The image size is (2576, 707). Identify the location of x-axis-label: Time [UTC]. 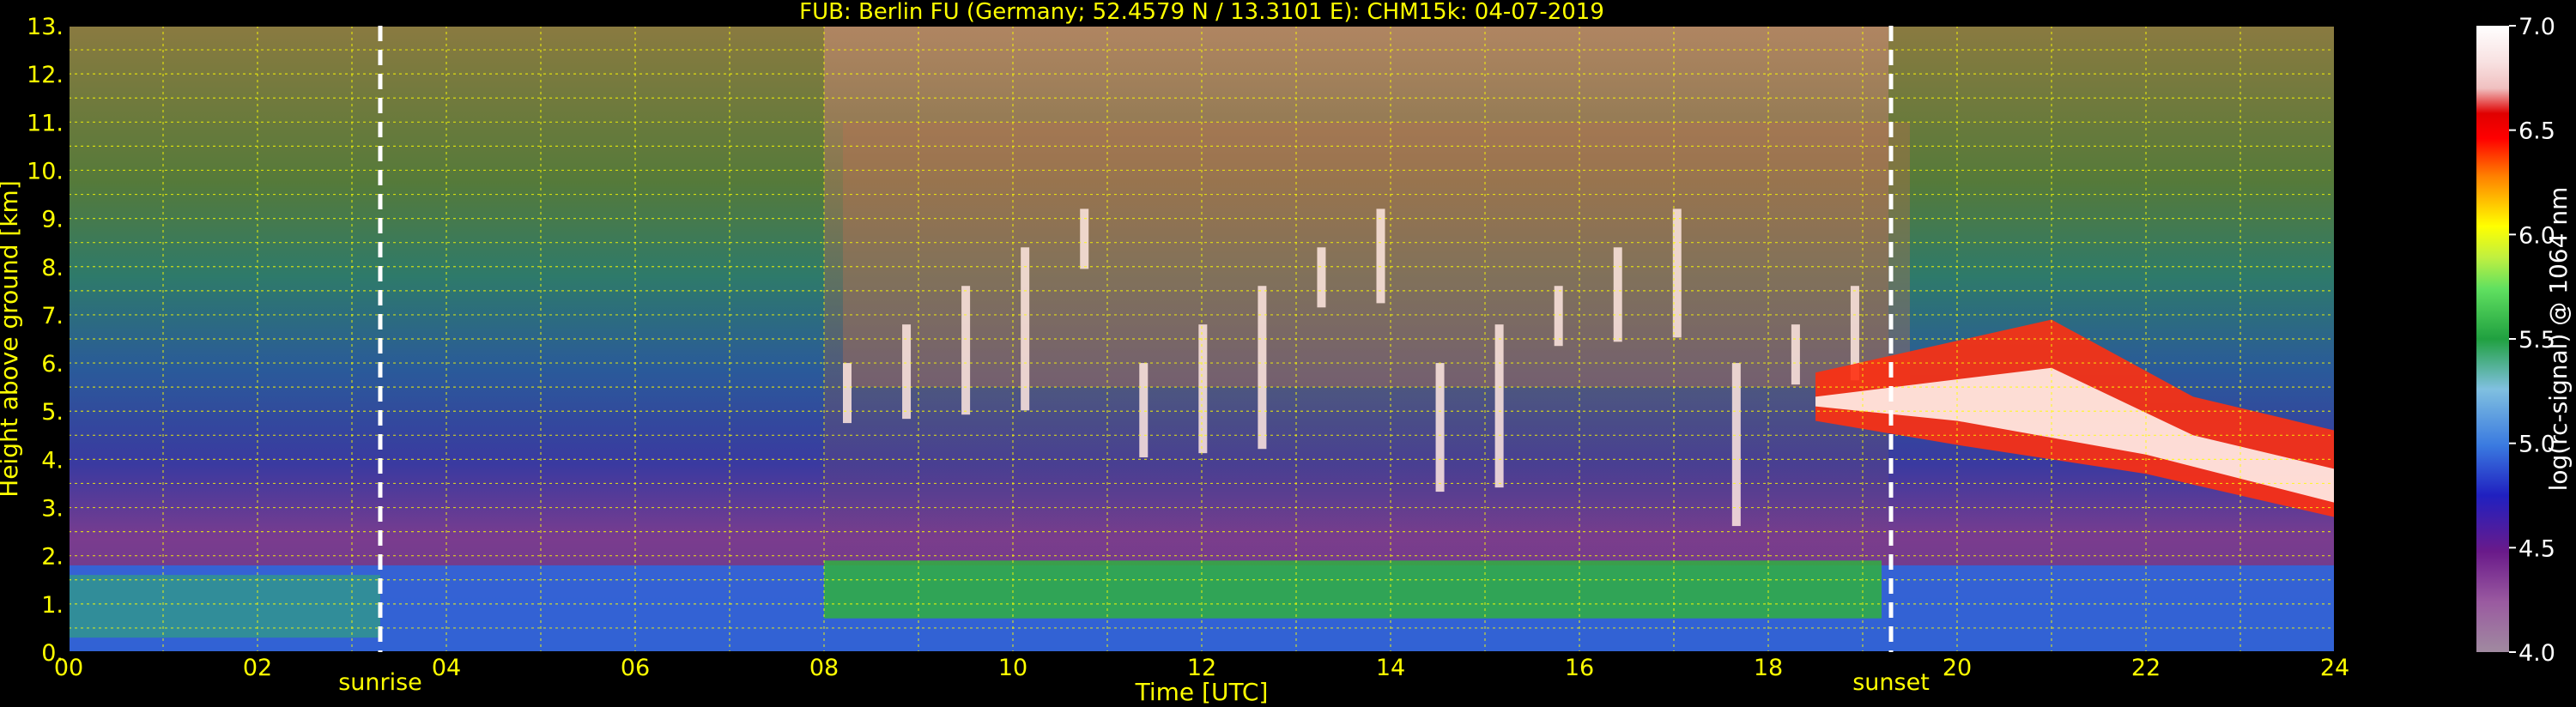
(1202, 692).